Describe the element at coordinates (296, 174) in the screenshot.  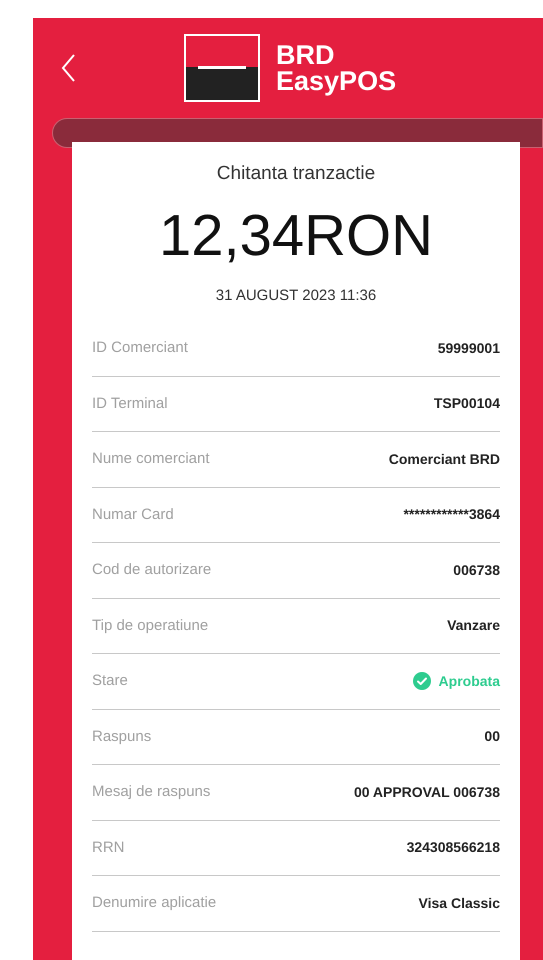
I see `receipt-title: Chitanta tranzactie` at that location.